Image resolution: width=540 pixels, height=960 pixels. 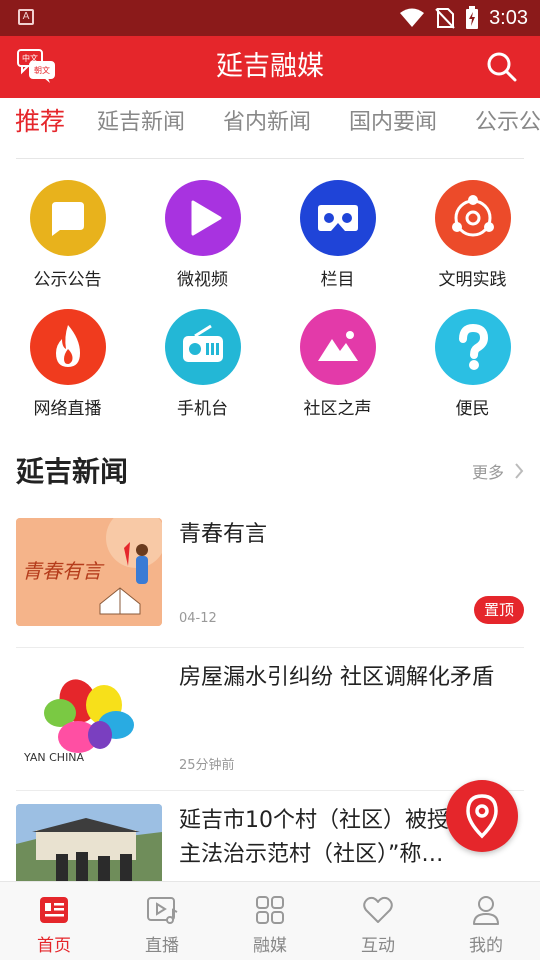 I want to click on tab-provincial-news: 省内新闻, so click(x=267, y=120).